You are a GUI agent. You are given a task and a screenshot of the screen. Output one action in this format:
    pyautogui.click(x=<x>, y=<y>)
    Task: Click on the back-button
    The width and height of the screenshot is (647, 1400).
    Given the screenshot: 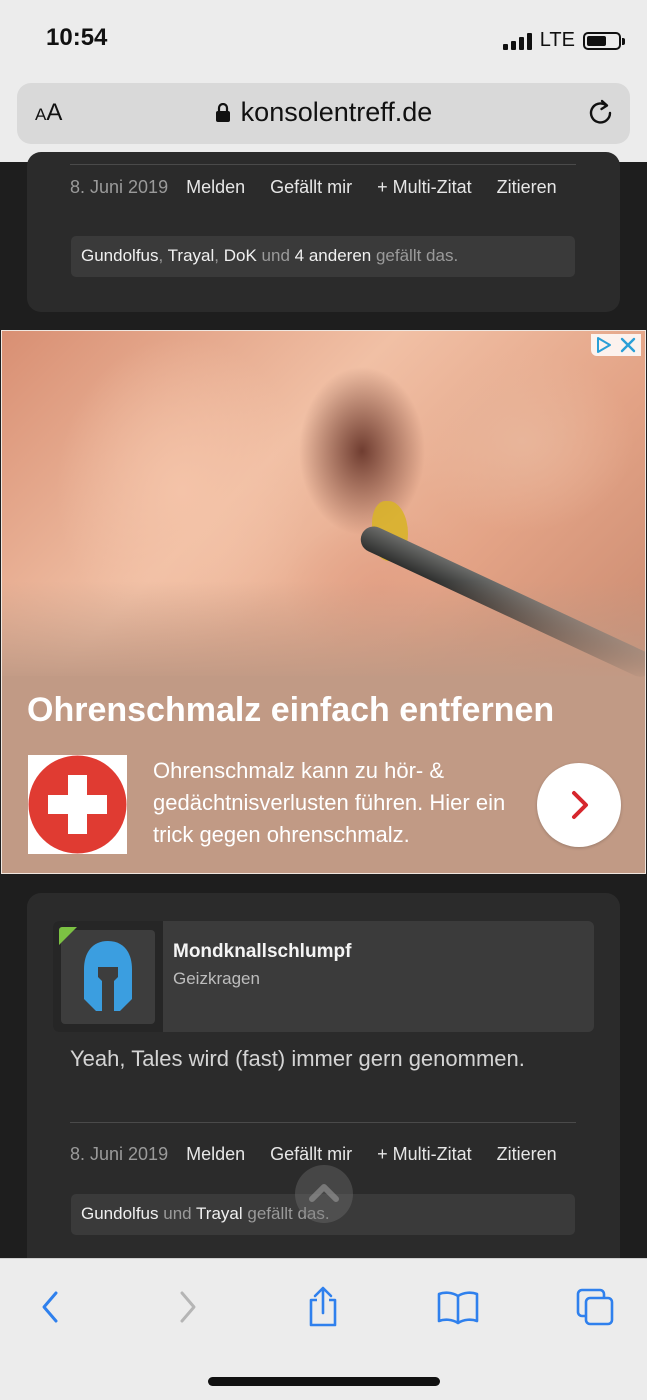 What is the action you would take?
    pyautogui.click(x=50, y=1307)
    